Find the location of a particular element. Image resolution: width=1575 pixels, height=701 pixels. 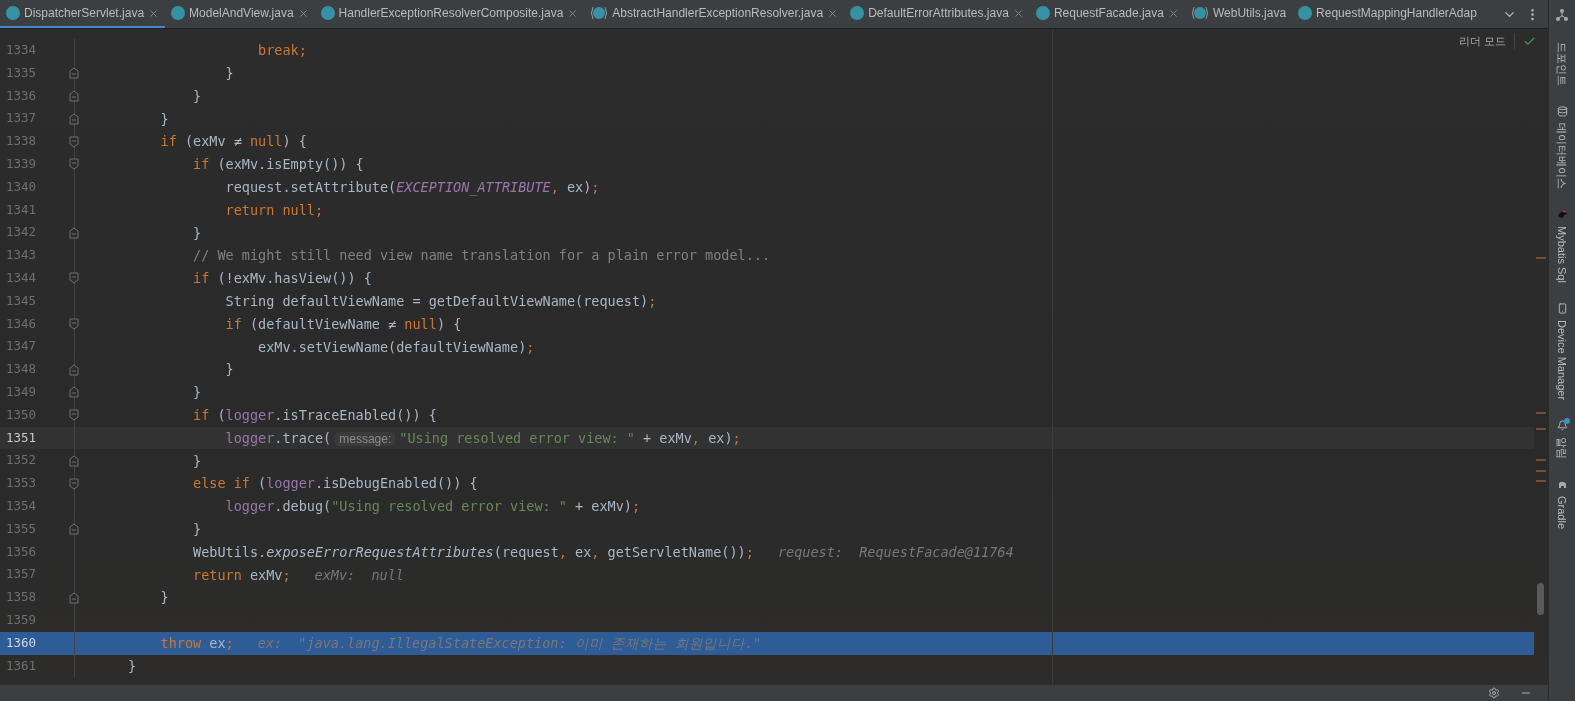

line-number: 1355 is located at coordinates (21, 528).